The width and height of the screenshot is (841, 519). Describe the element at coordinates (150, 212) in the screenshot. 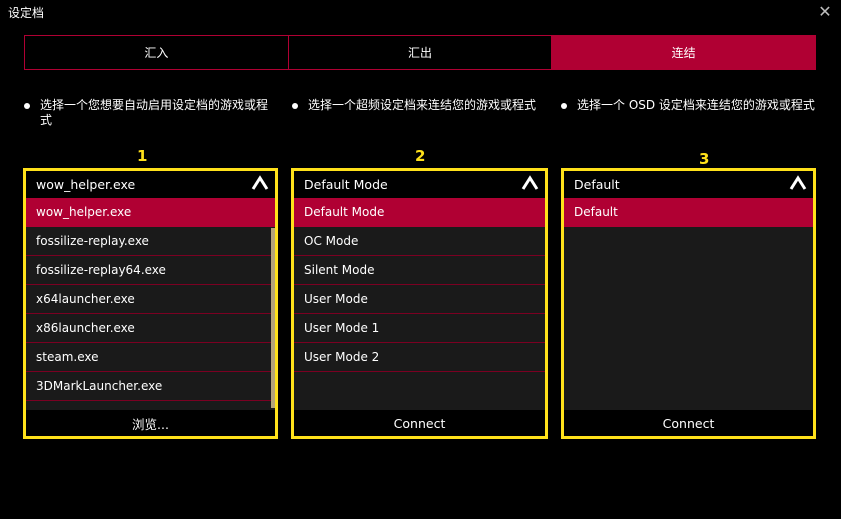

I see `list-item: wow_helper.exe` at that location.